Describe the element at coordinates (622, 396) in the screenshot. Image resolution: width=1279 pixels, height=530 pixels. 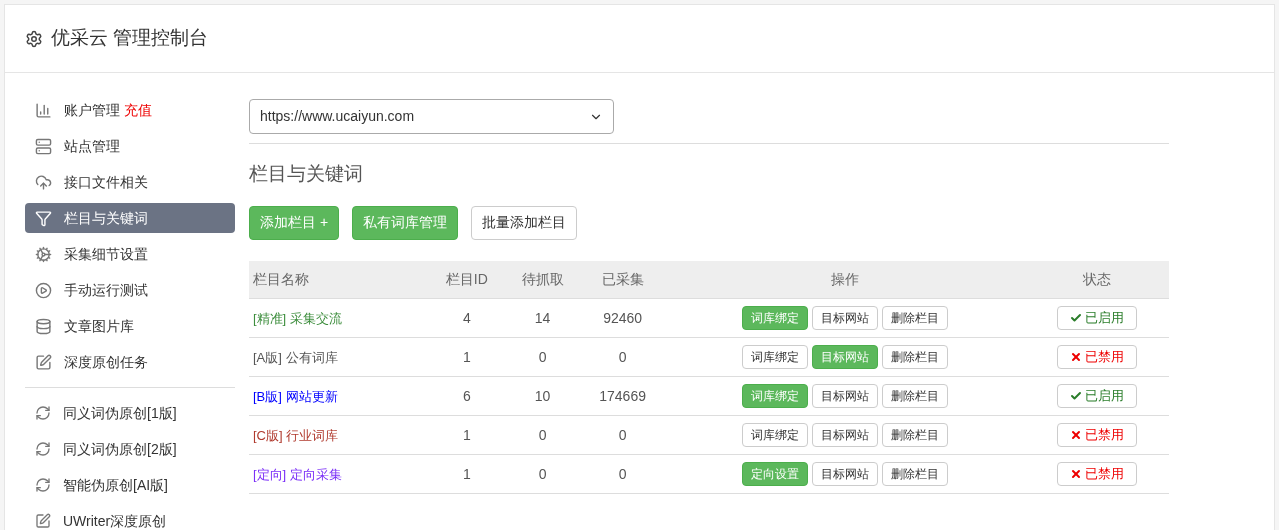
I see `table-cell: 174669` at that location.